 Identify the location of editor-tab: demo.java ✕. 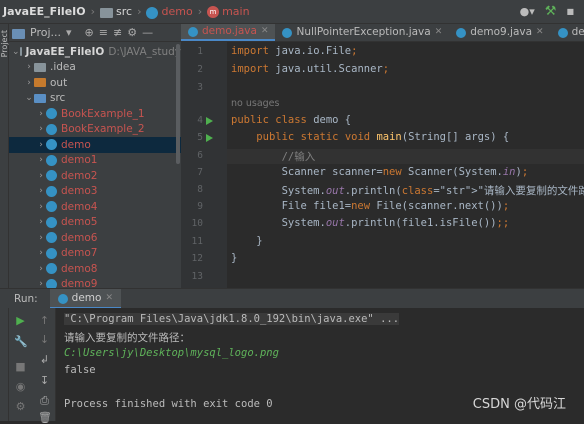
(228, 32).